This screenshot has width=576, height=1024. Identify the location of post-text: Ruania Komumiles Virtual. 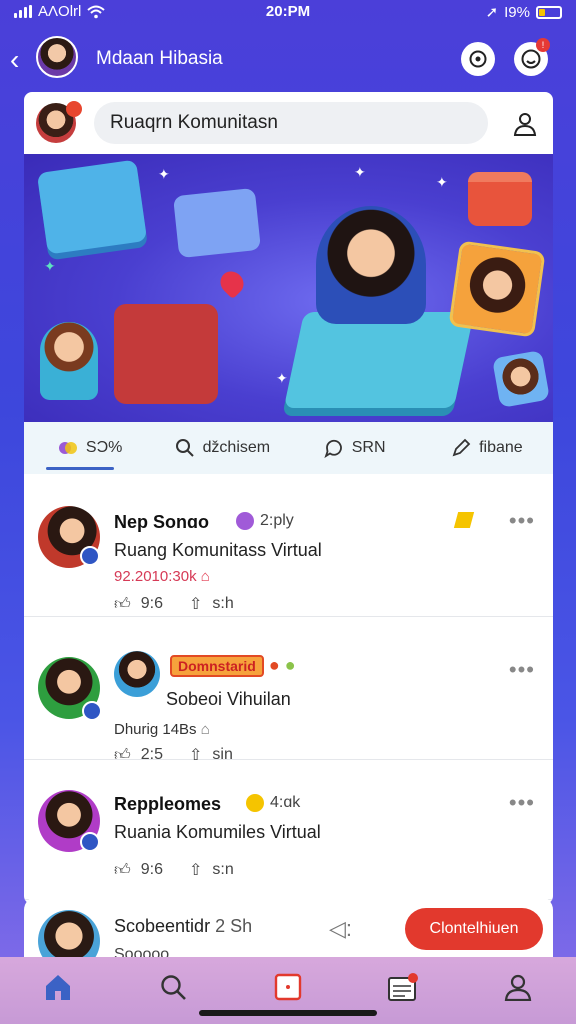
(217, 832).